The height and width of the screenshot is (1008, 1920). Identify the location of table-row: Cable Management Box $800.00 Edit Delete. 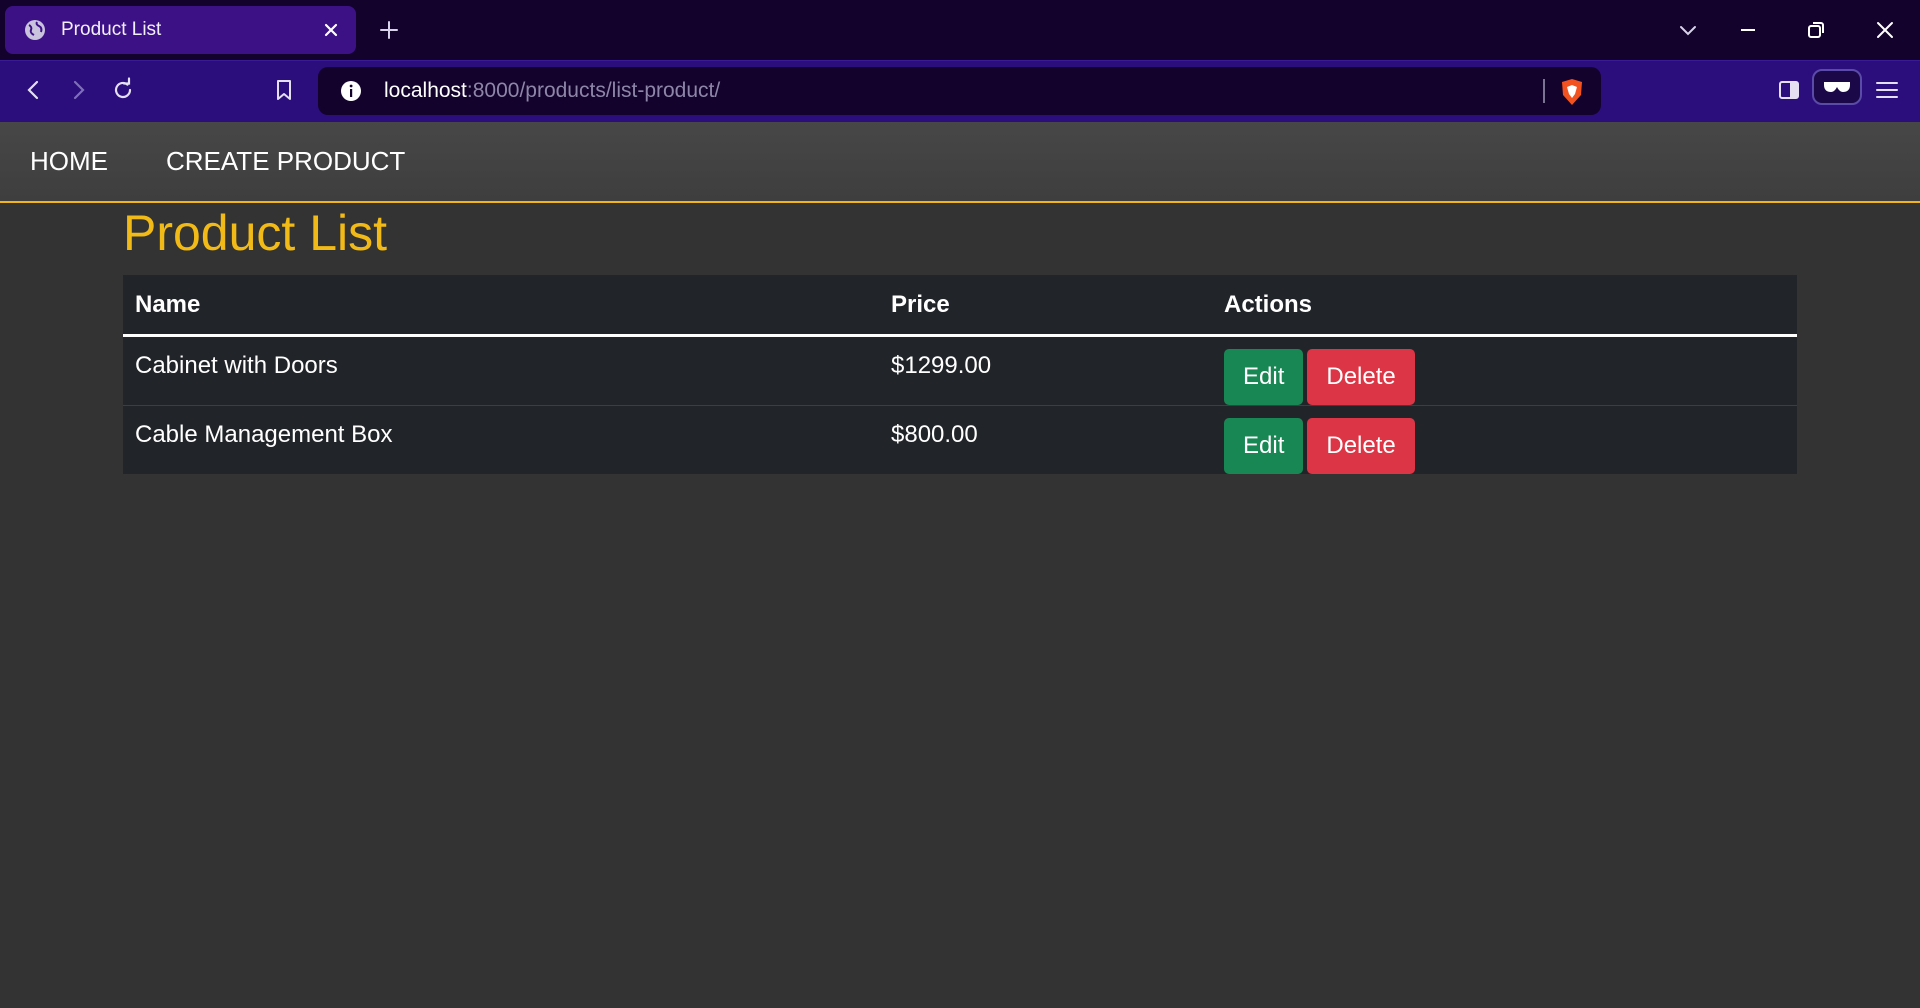
(960, 439).